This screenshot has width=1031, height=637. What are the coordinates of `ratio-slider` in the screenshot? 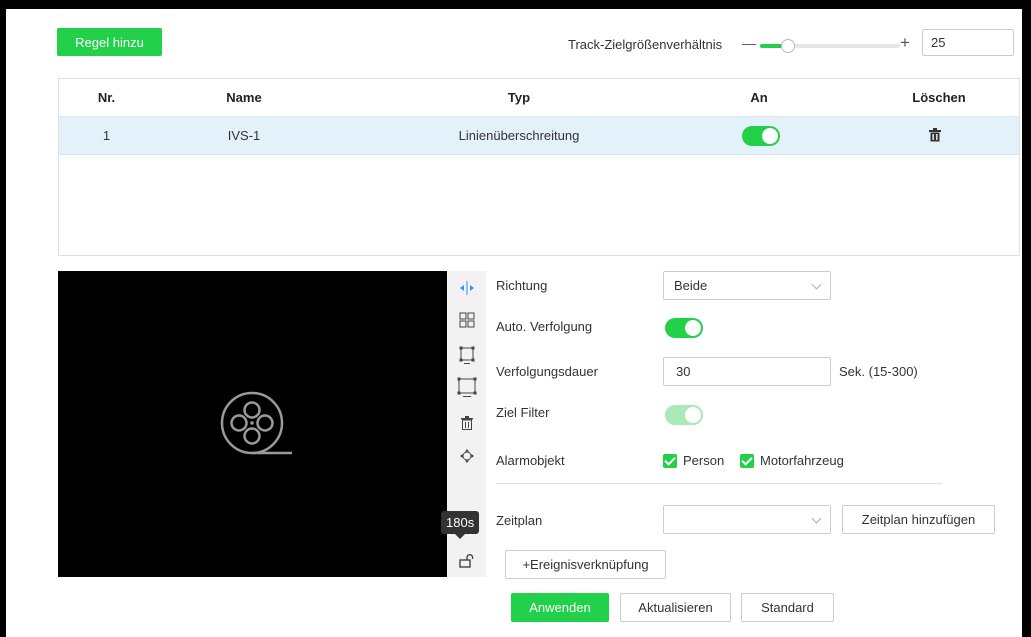 It's located at (830, 46).